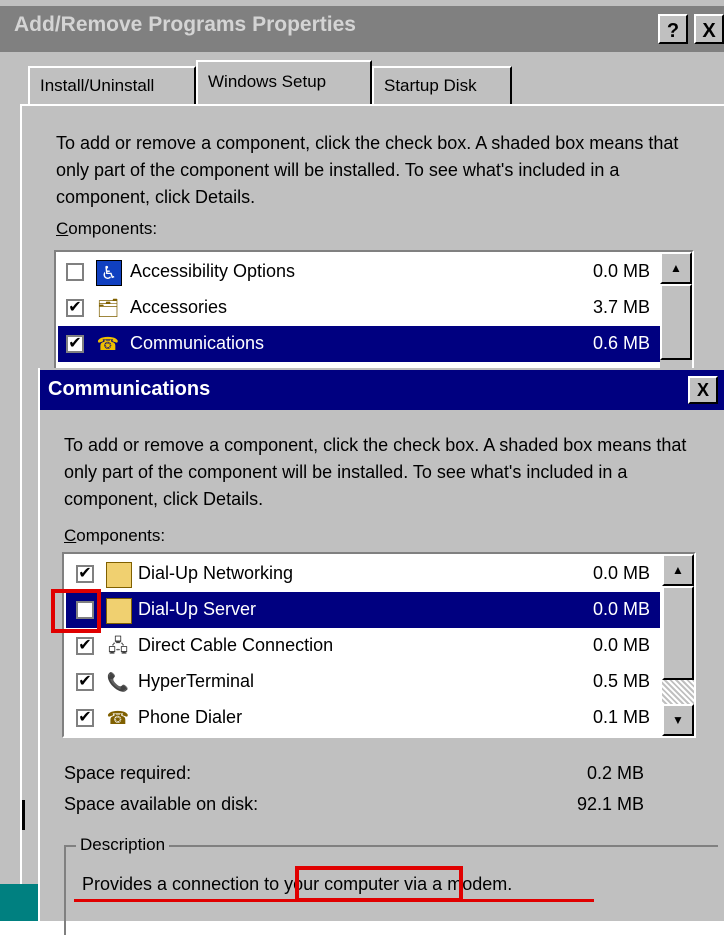 The height and width of the screenshot is (935, 724). I want to click on outer-components-label: Components:, so click(107, 228).